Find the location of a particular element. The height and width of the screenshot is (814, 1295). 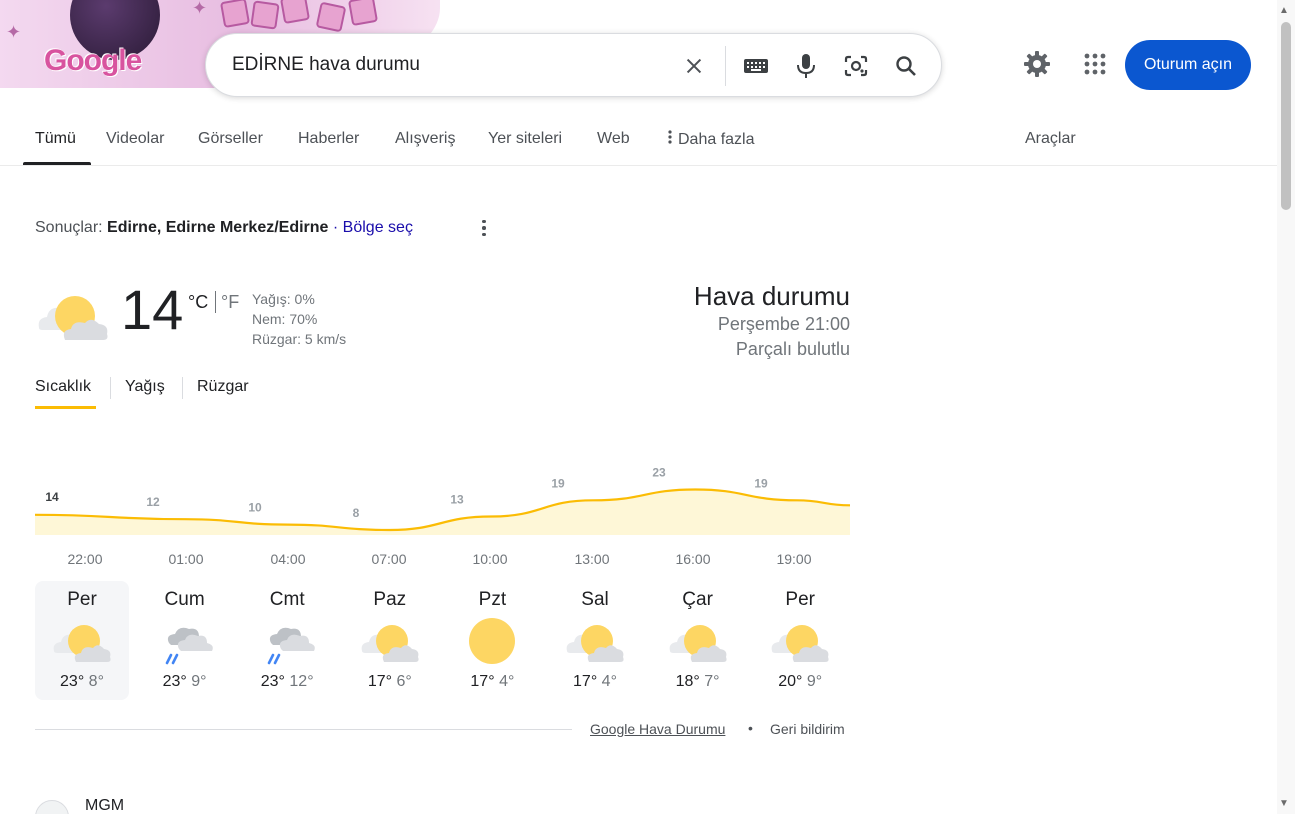

day-temperatures: 23° 8° is located at coordinates (82, 682).